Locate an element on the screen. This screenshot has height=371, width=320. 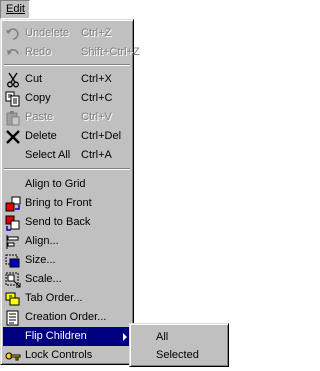
menu-item-label: Redo is located at coordinates (38, 52).